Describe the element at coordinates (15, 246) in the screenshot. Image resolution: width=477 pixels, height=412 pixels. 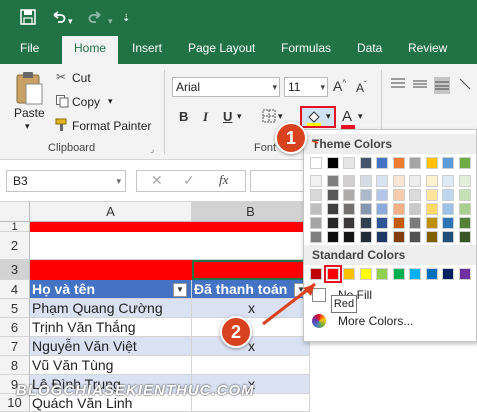
I see `row-header: 2` at that location.